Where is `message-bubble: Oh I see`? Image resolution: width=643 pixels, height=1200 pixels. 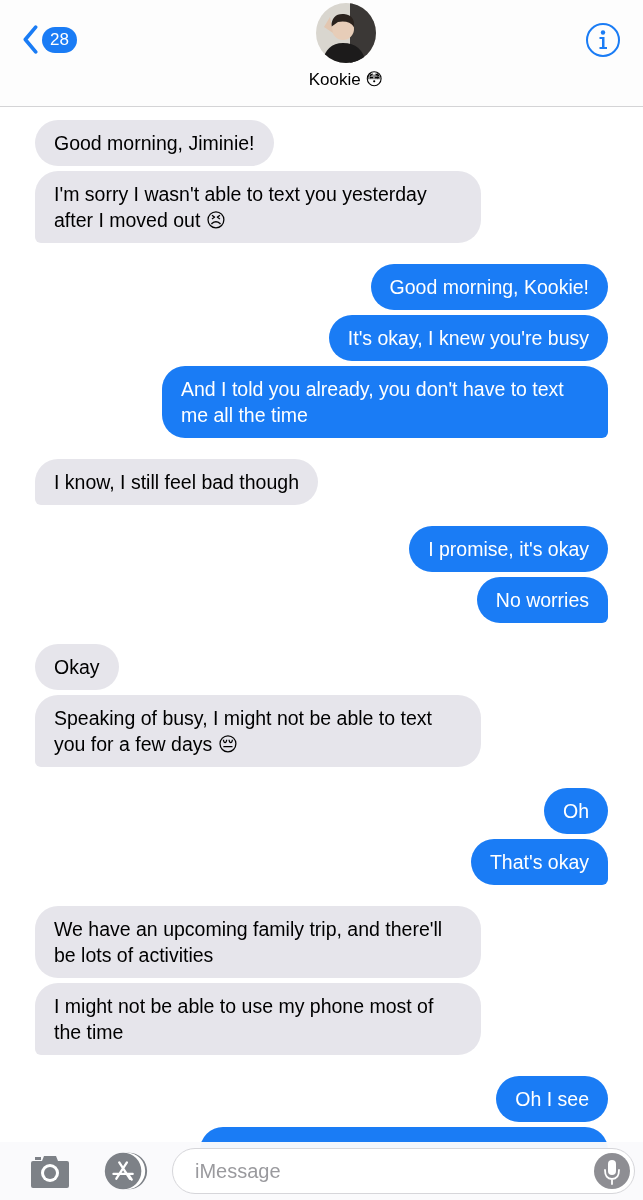
message-bubble: Oh I see is located at coordinates (552, 1099).